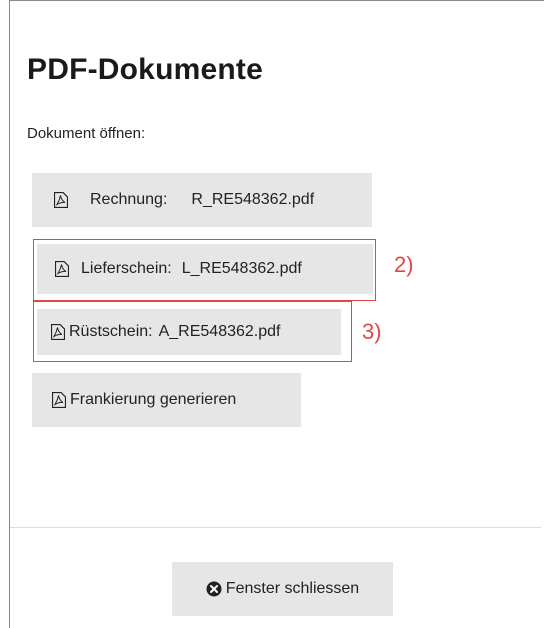 This screenshot has height=628, width=544. Describe the element at coordinates (86, 133) in the screenshot. I see `open-document-label: Dokument öffnen:` at that location.